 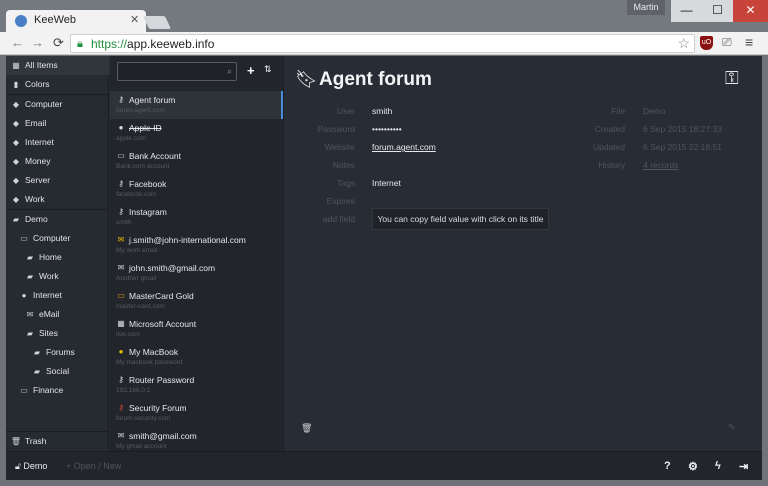 I want to click on sort-button: ⇅, so click(x=268, y=69).